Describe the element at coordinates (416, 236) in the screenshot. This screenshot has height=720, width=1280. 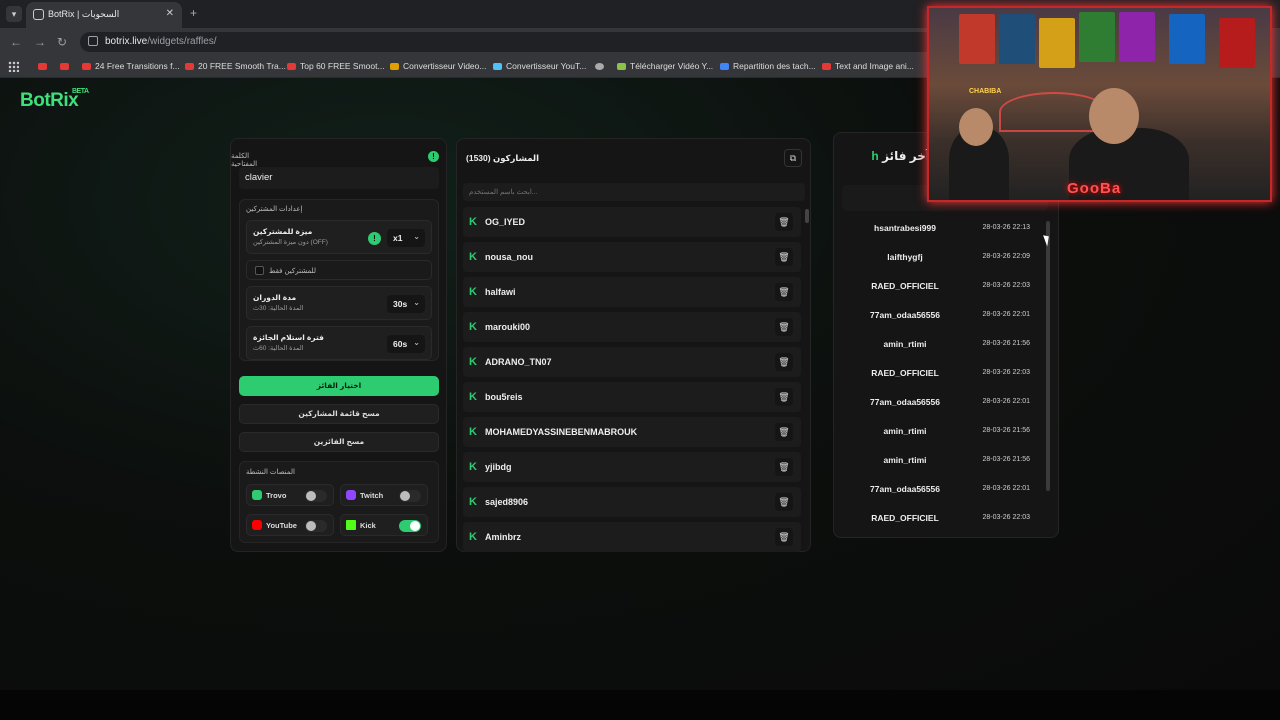
I see `chevron-down-icon: ⌄` at that location.